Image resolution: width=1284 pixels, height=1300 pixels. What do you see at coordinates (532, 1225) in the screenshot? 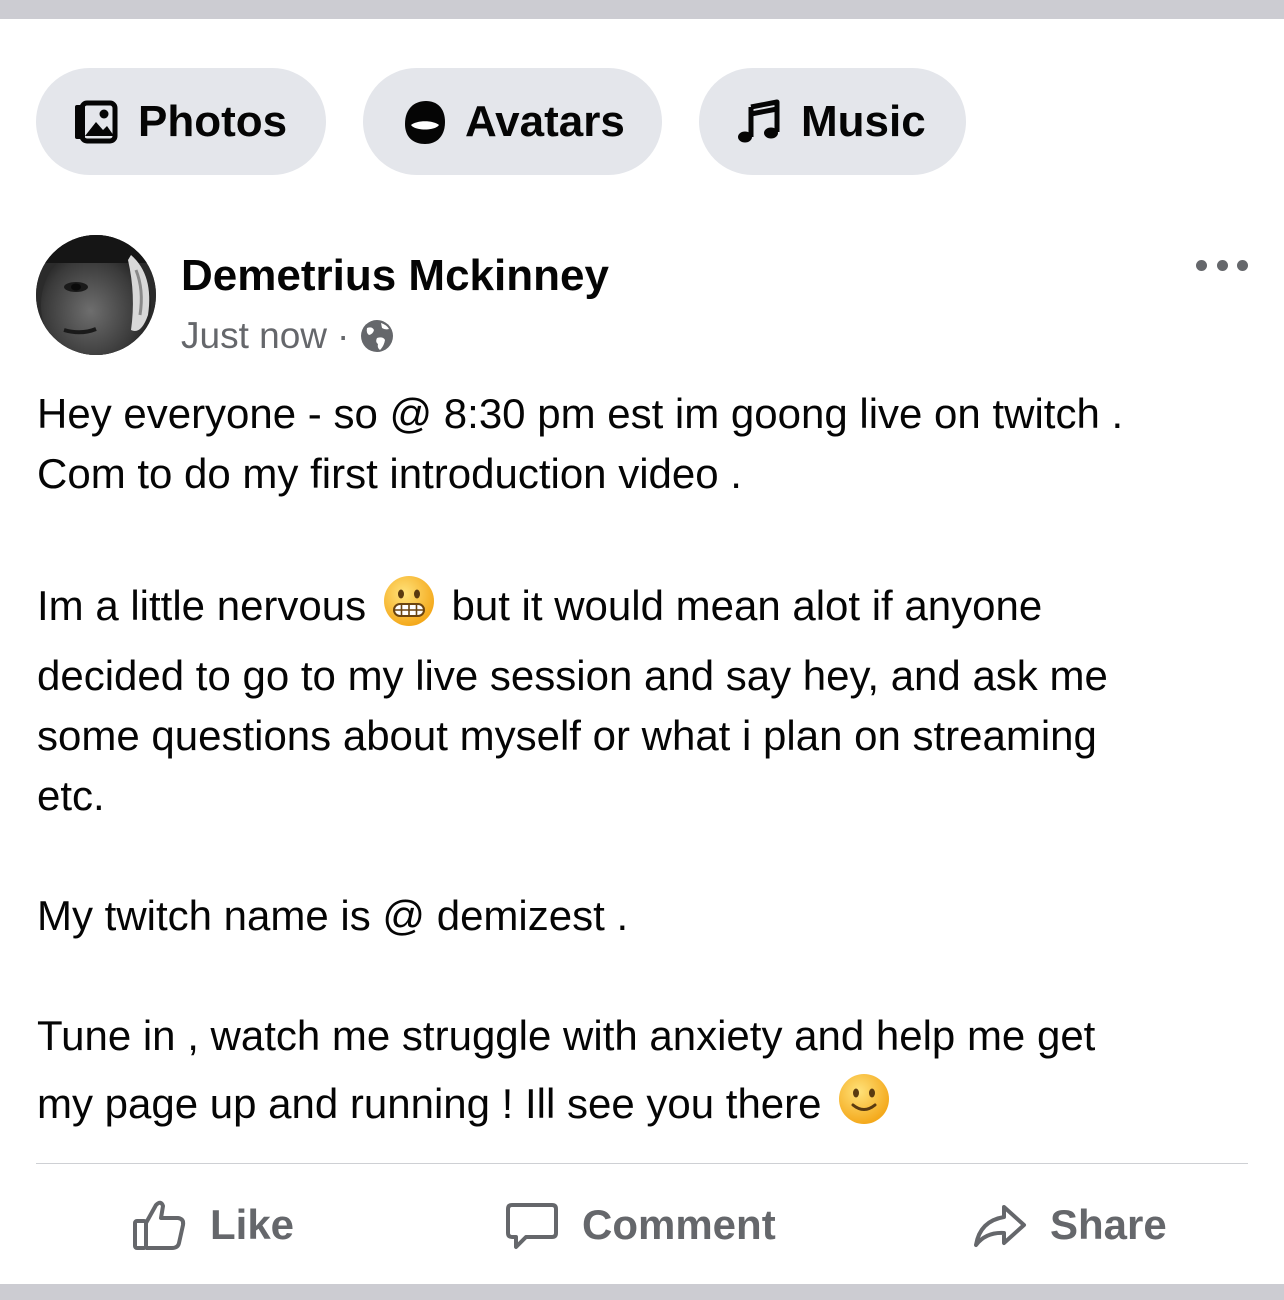
I see `comment-bubble-icon` at bounding box center [532, 1225].